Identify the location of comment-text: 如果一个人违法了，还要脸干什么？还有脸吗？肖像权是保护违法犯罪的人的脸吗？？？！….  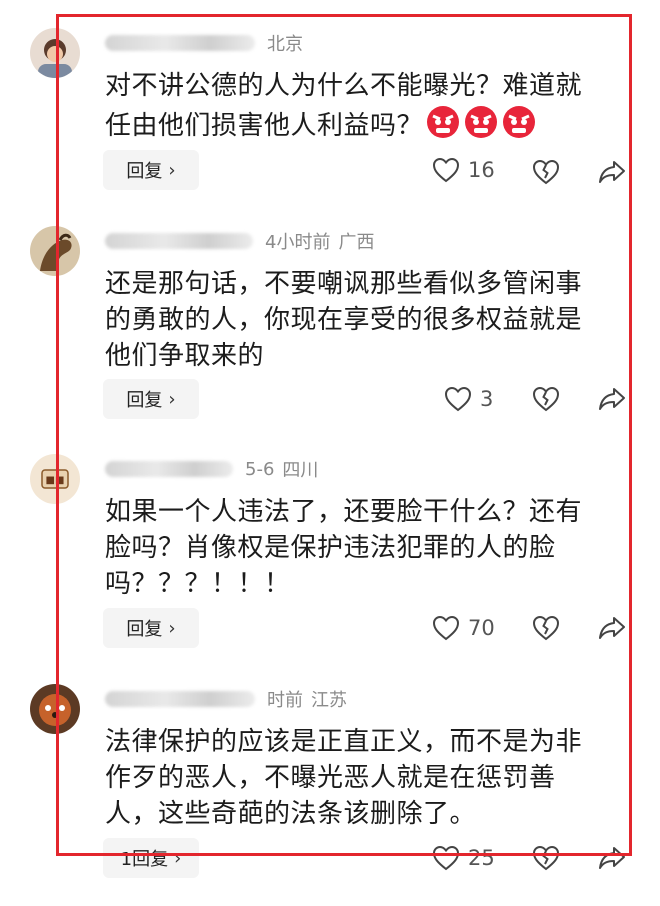
(344, 548).